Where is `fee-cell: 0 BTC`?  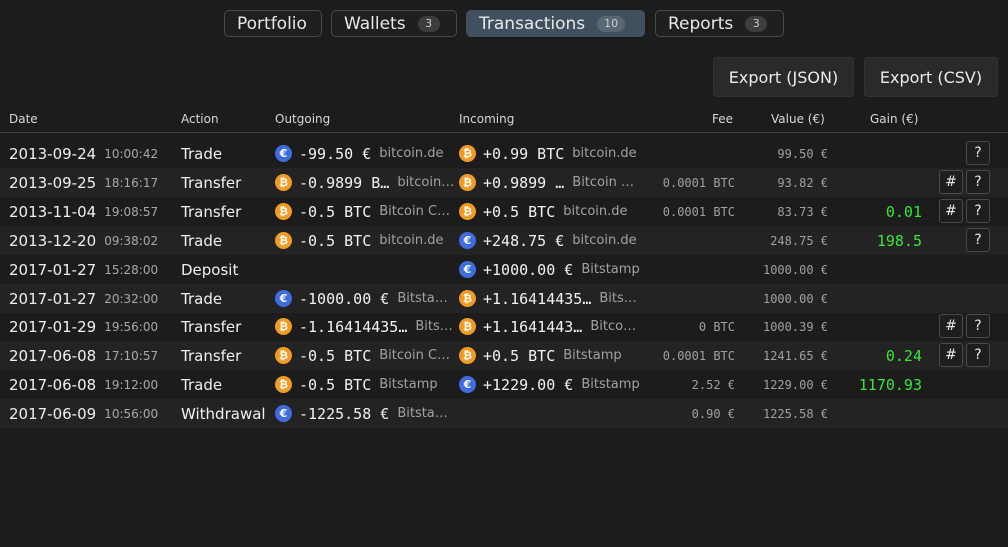
fee-cell: 0 BTC is located at coordinates (716, 326).